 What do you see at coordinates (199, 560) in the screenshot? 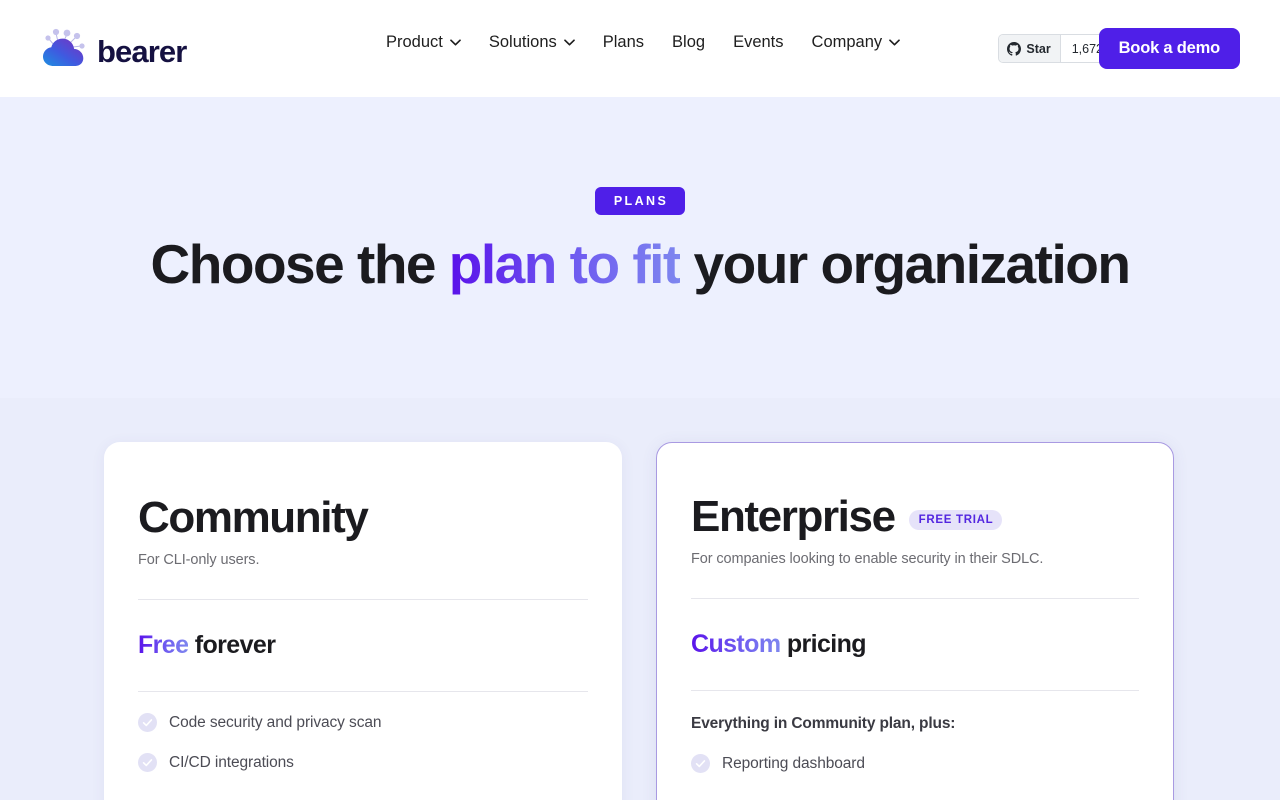
I see `plan-subtitle: For CLI-only users.` at bounding box center [199, 560].